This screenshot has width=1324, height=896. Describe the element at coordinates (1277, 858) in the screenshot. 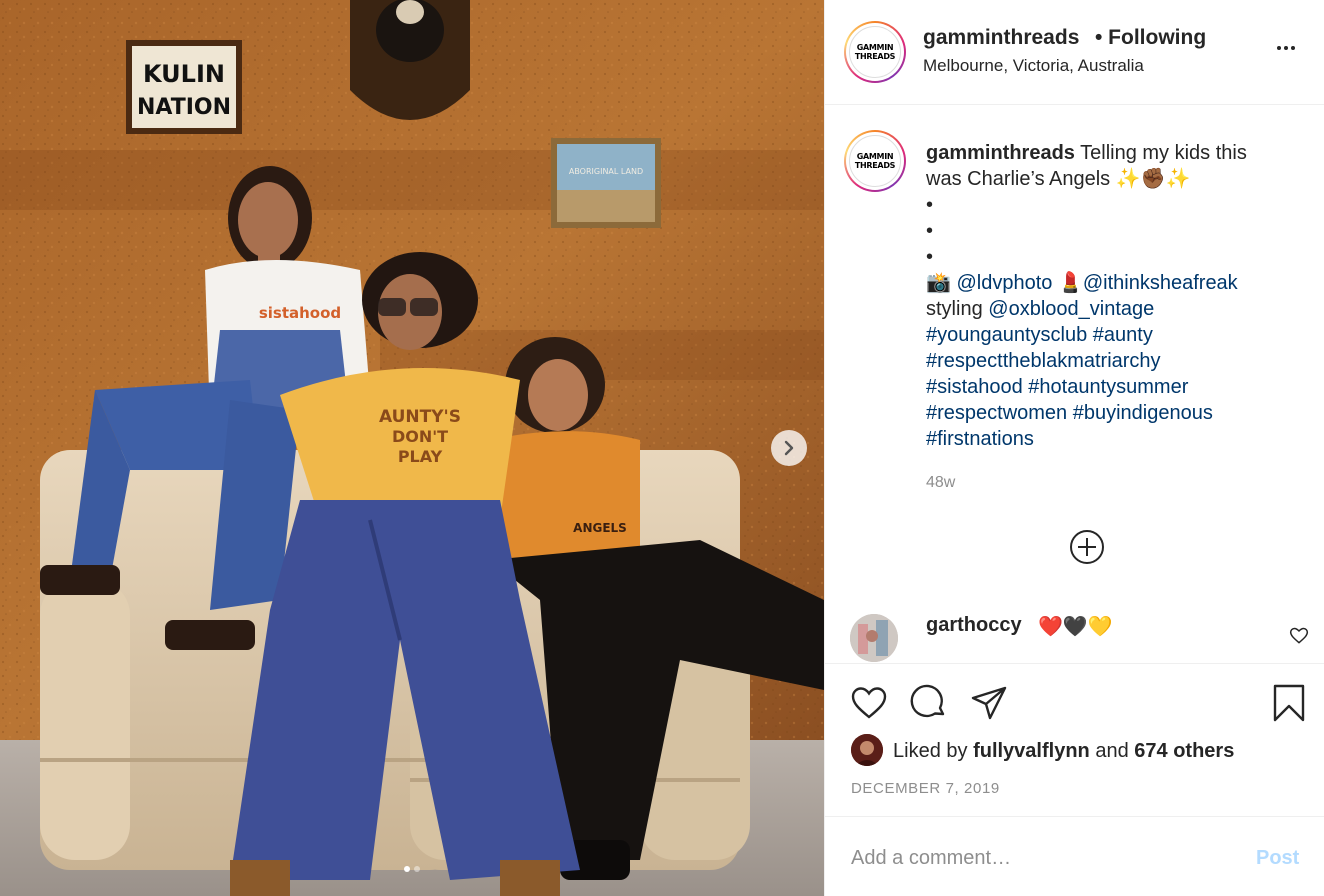

I see `post-comment-button: Post` at that location.